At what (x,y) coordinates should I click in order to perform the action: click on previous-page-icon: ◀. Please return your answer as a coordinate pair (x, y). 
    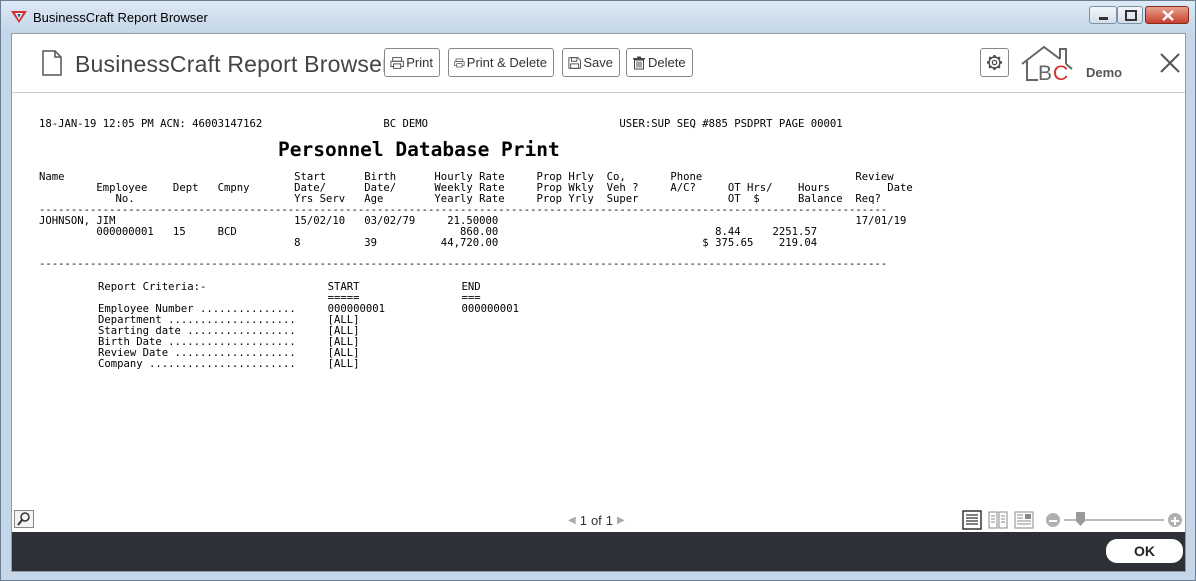
    Looking at the image, I should click on (572, 520).